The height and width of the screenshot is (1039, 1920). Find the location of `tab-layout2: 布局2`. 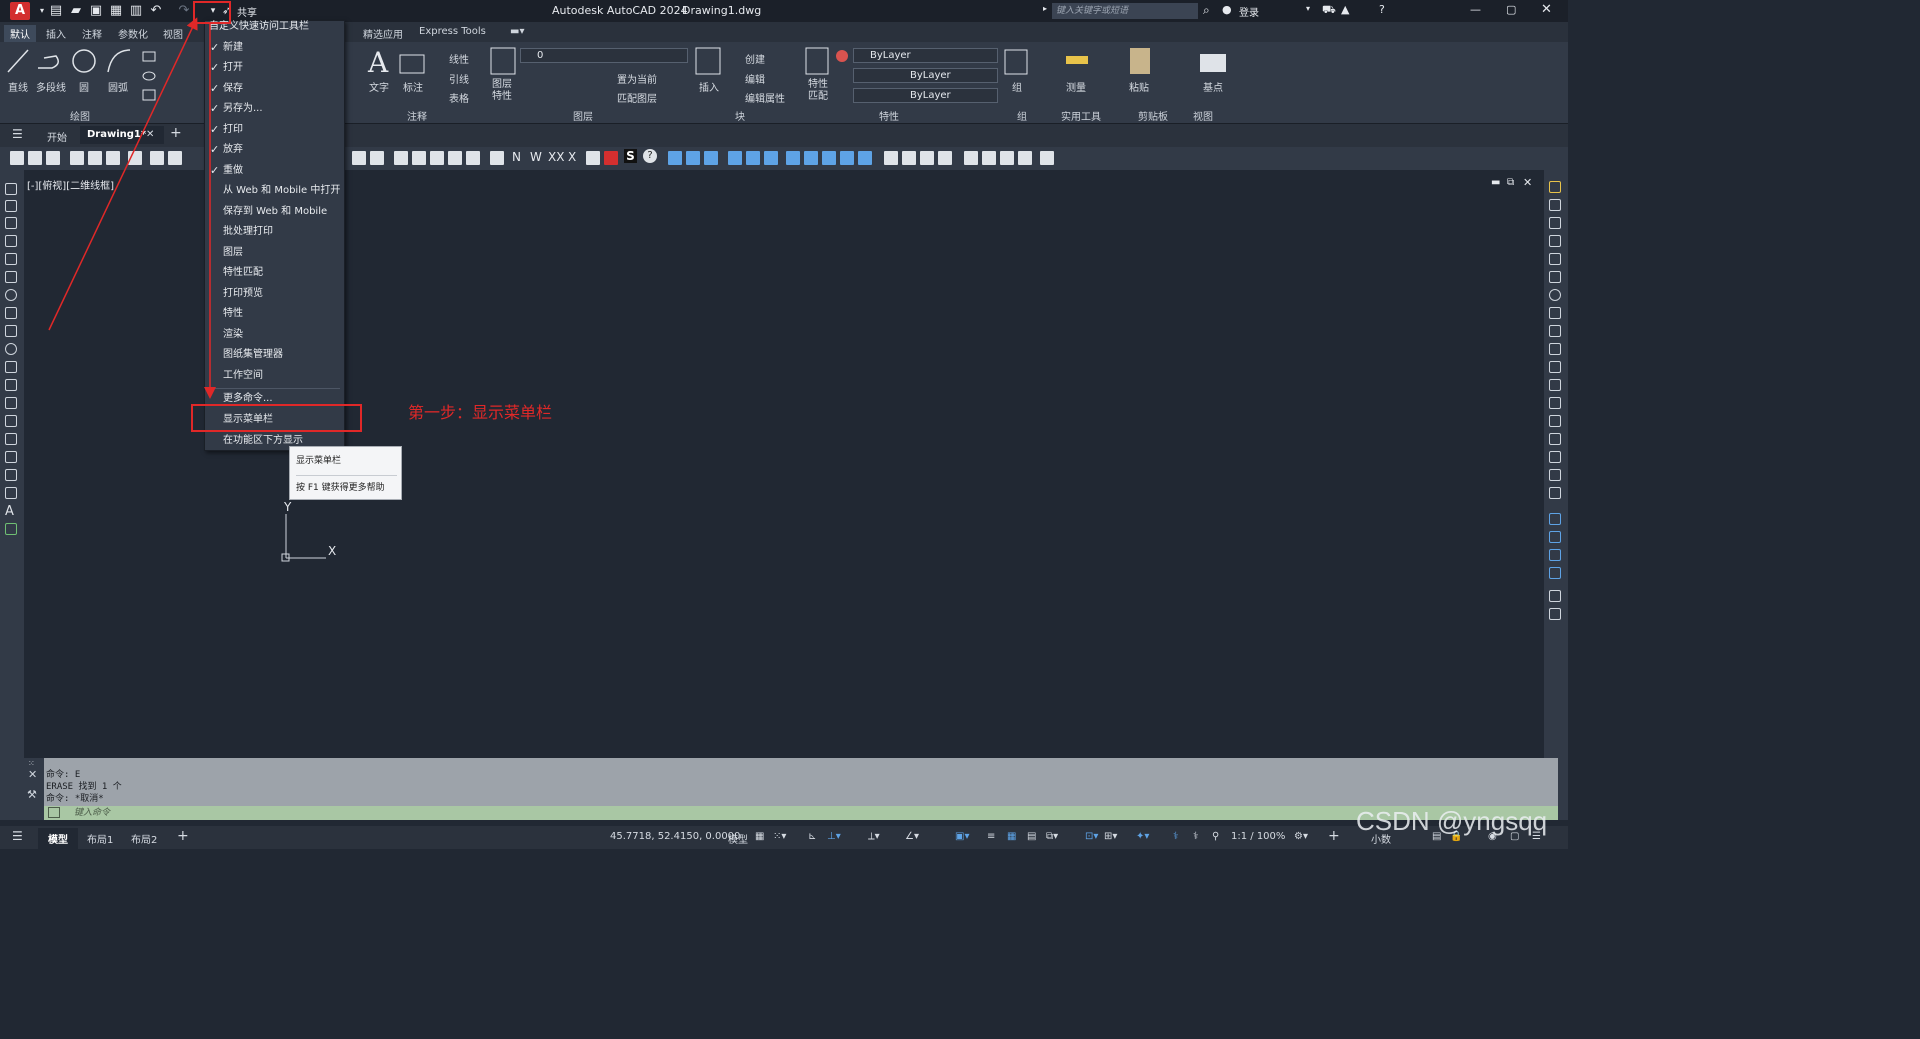

tab-layout2: 布局2 is located at coordinates (144, 838).